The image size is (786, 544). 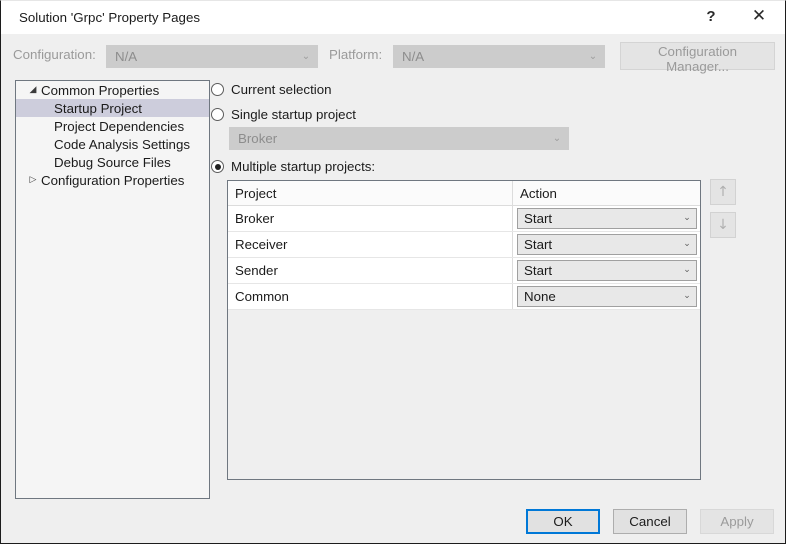 What do you see at coordinates (98, 108) in the screenshot?
I see `tree-item-label: Startup Project` at bounding box center [98, 108].